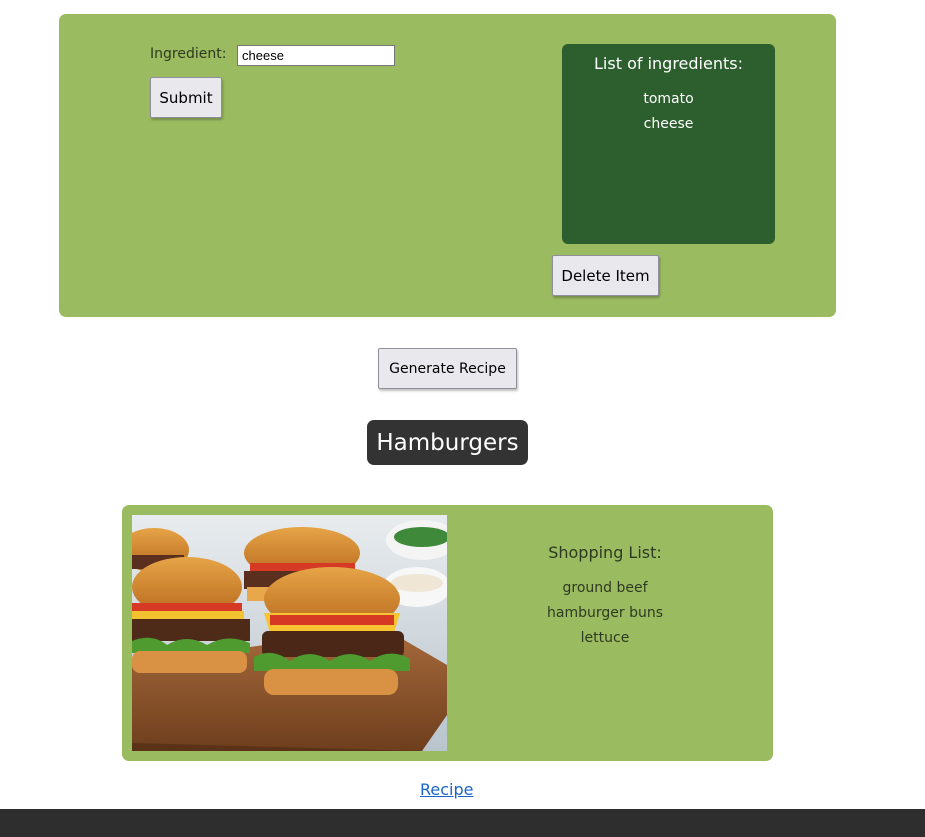 Image resolution: width=925 pixels, height=837 pixels. Describe the element at coordinates (668, 144) in the screenshot. I see `ingredient-list-box: List of ingredients: tomato cheese` at that location.